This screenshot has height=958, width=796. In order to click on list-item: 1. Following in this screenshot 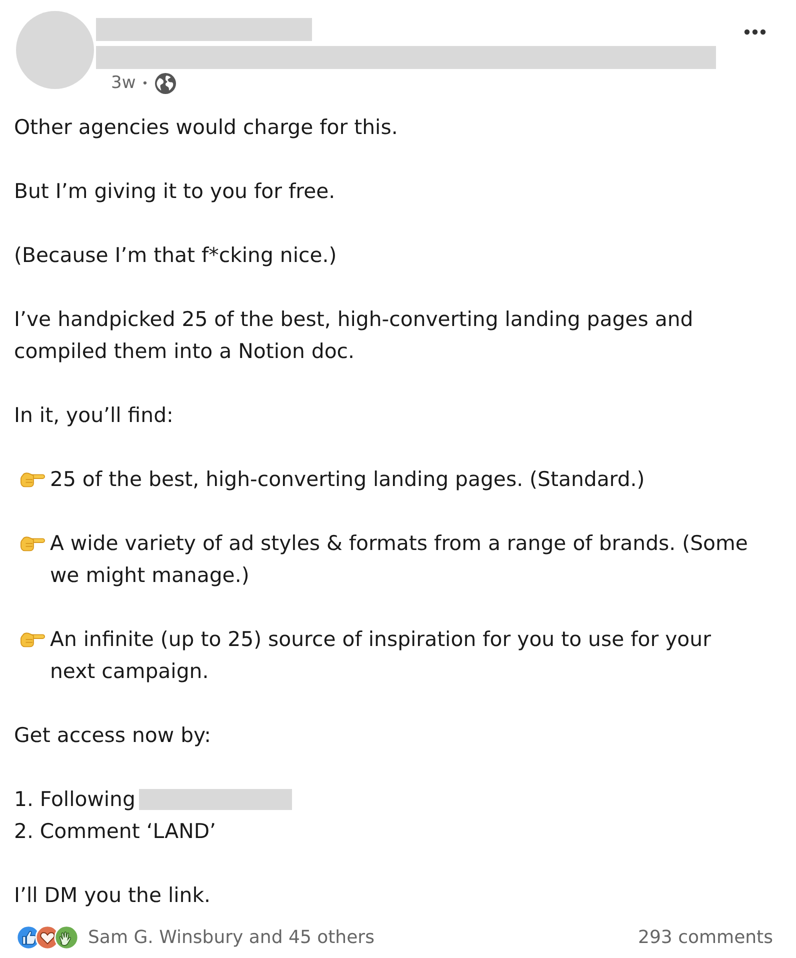, I will do `click(75, 799)`.